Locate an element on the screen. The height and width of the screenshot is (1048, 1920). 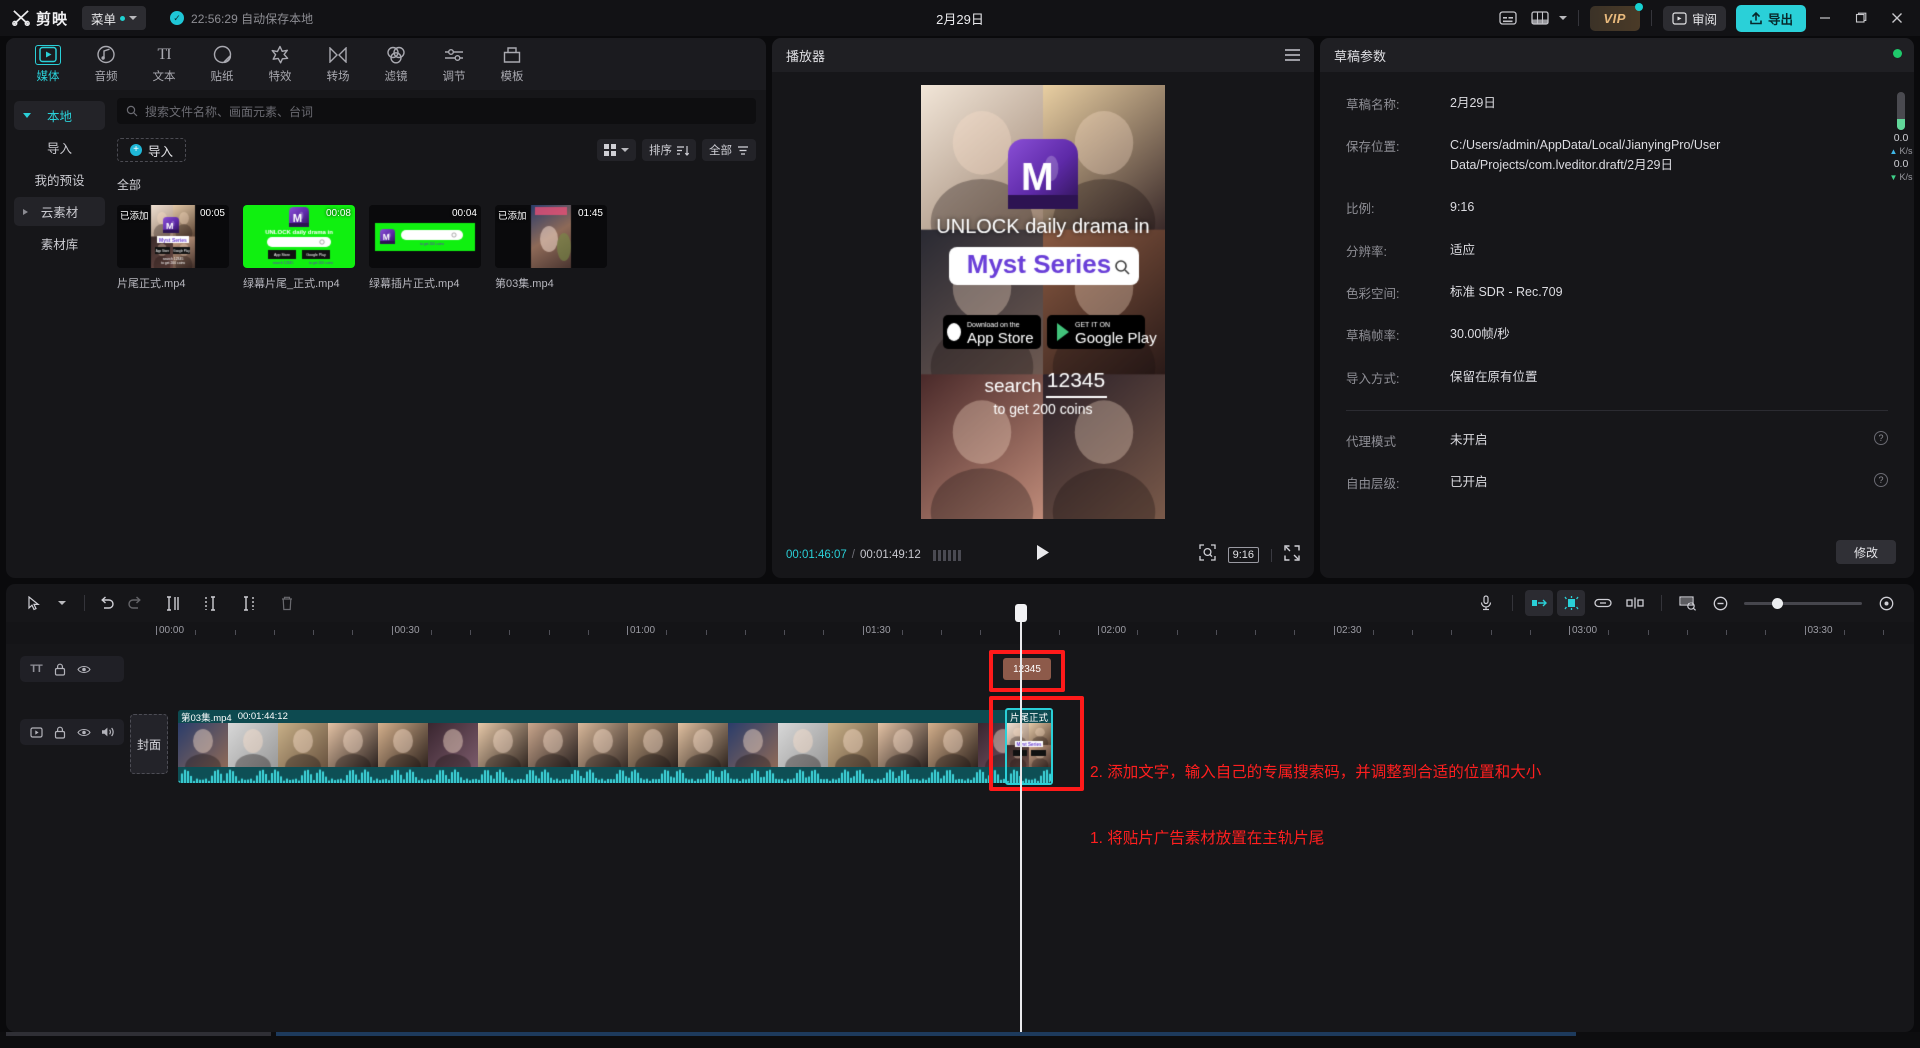
snap-icon is located at coordinates (1539, 603).